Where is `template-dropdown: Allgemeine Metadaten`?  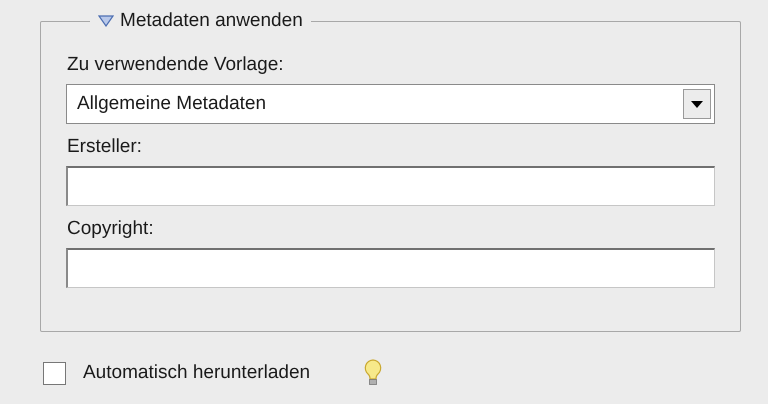
template-dropdown: Allgemeine Metadaten is located at coordinates (390, 104).